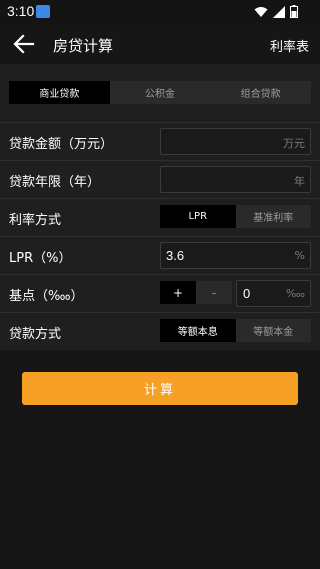 This screenshot has width=320, height=569. I want to click on amount-label: 贷款金额（万元）, so click(61, 144).